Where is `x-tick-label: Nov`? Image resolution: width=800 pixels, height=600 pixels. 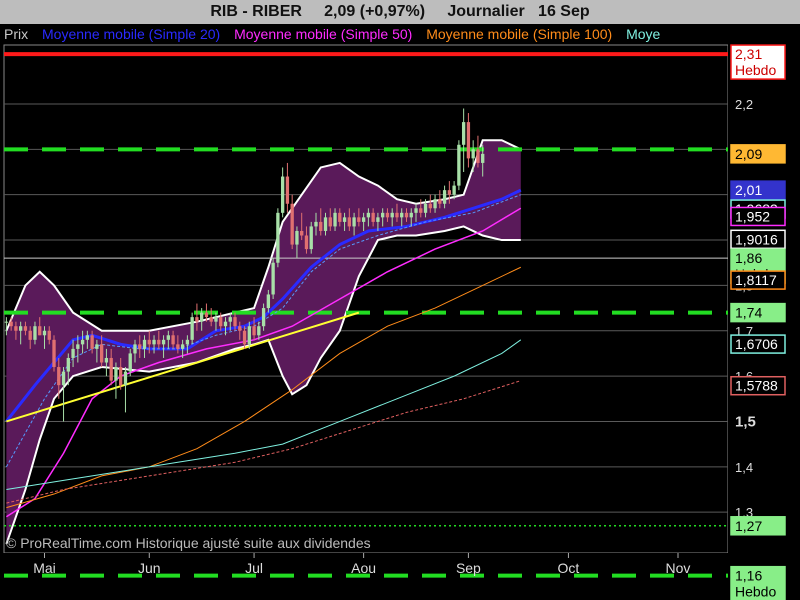 x-tick-label: Nov is located at coordinates (678, 568).